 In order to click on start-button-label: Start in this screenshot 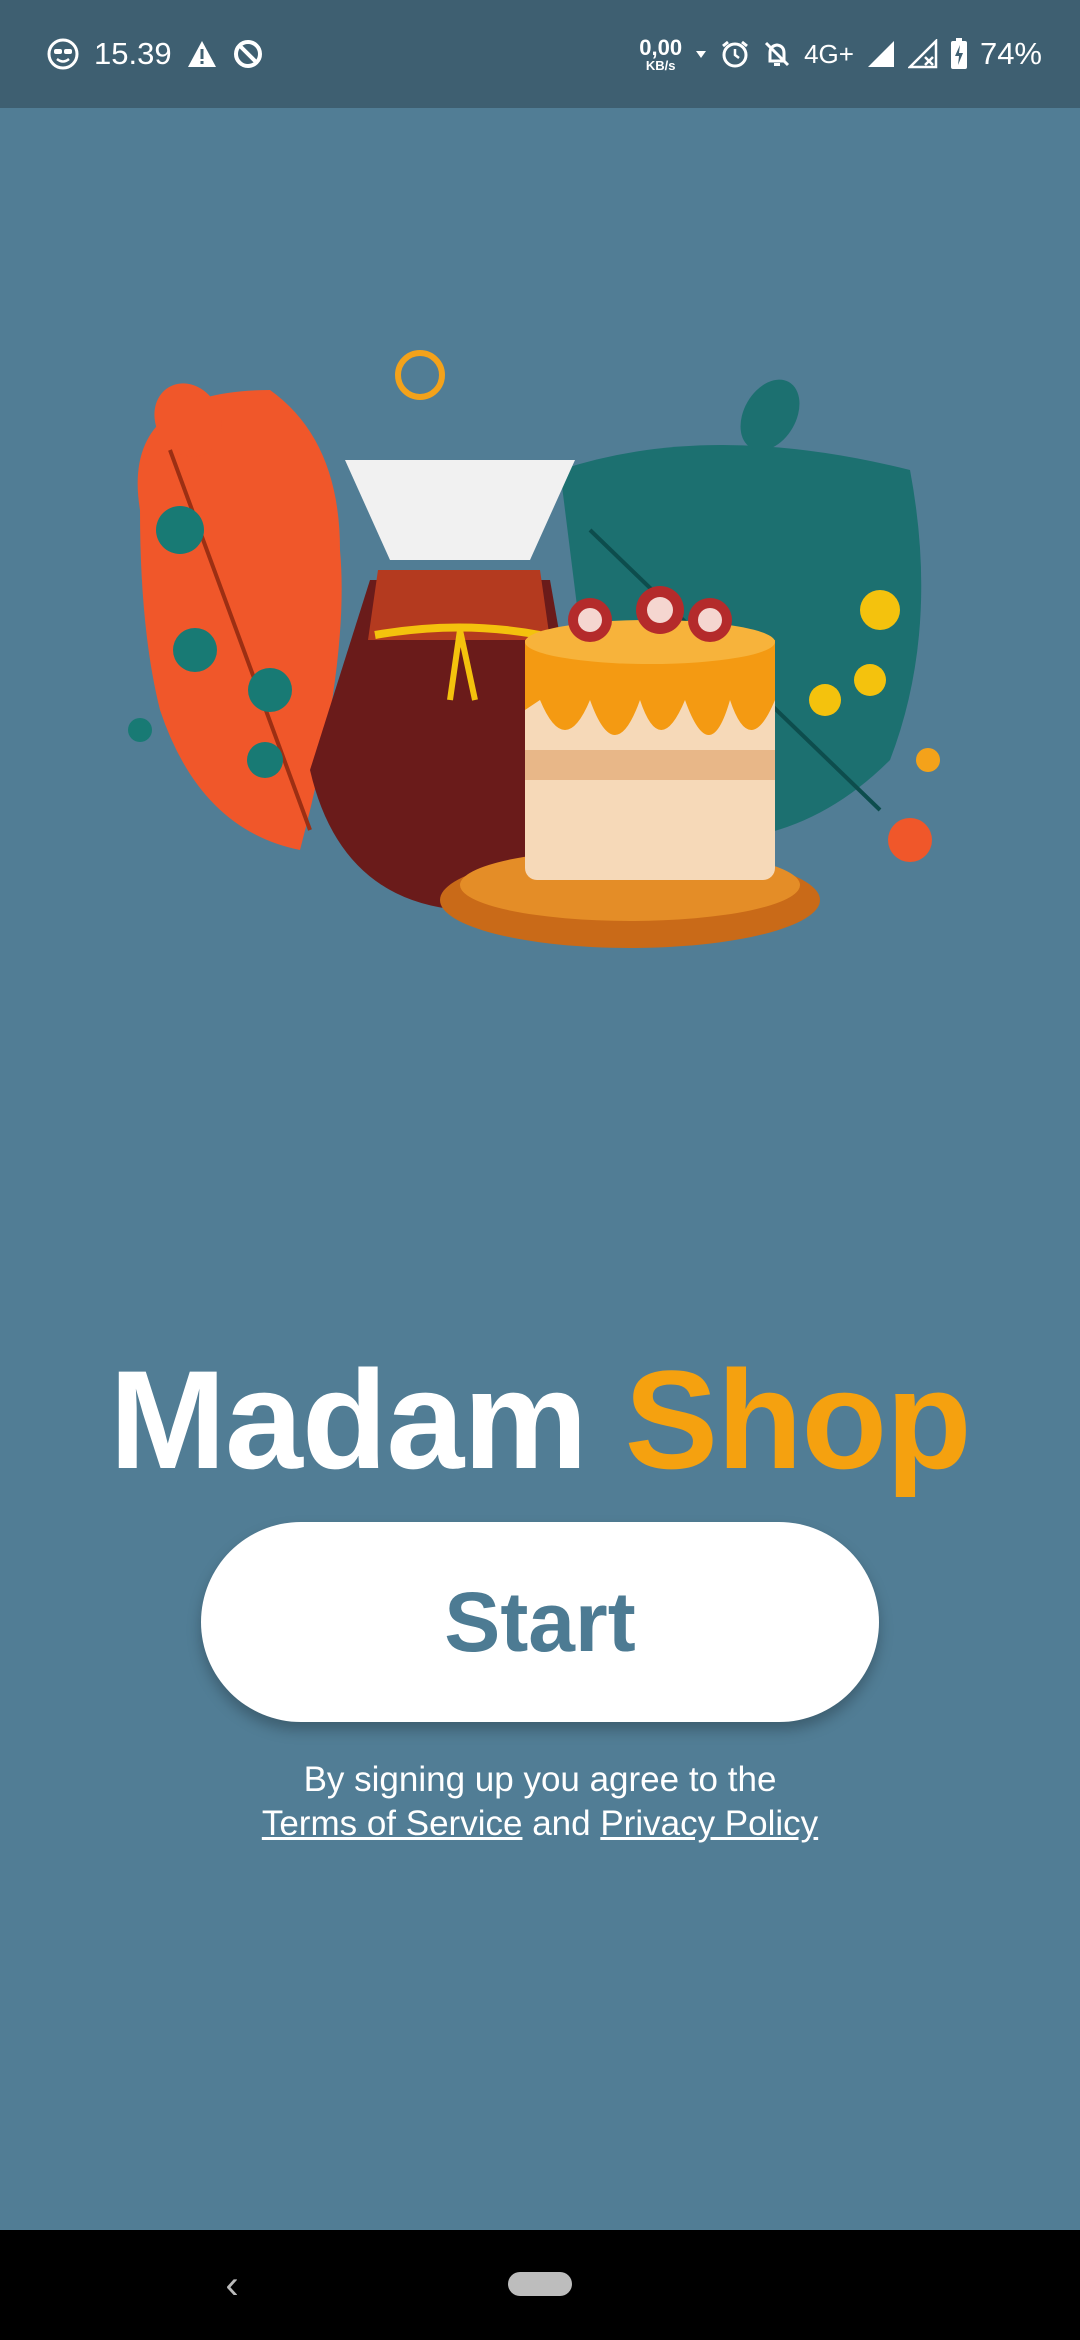, I will do `click(540, 1621)`.